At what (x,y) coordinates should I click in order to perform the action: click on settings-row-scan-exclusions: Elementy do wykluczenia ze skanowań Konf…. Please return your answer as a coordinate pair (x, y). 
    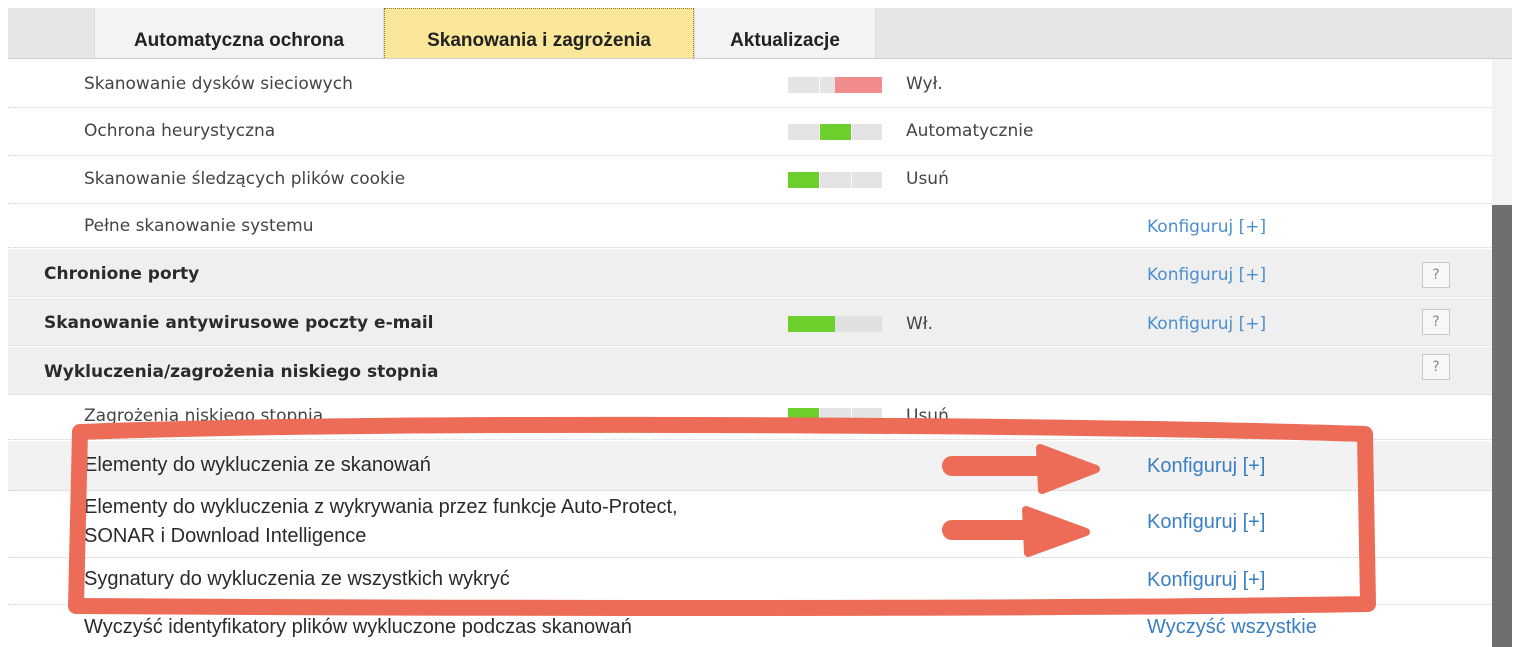
    Looking at the image, I should click on (750, 466).